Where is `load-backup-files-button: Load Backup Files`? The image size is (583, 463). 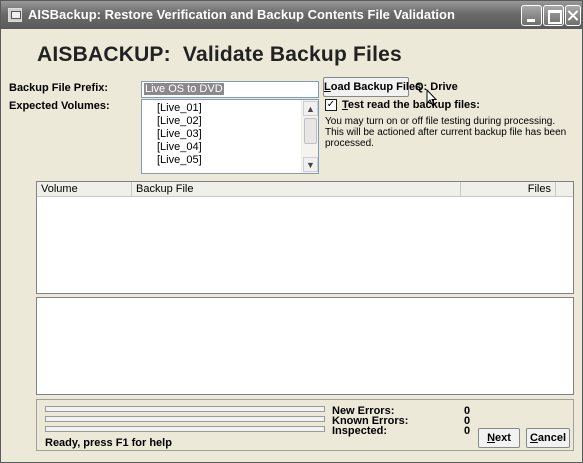 load-backup-files-button: Load Backup Files is located at coordinates (372, 87).